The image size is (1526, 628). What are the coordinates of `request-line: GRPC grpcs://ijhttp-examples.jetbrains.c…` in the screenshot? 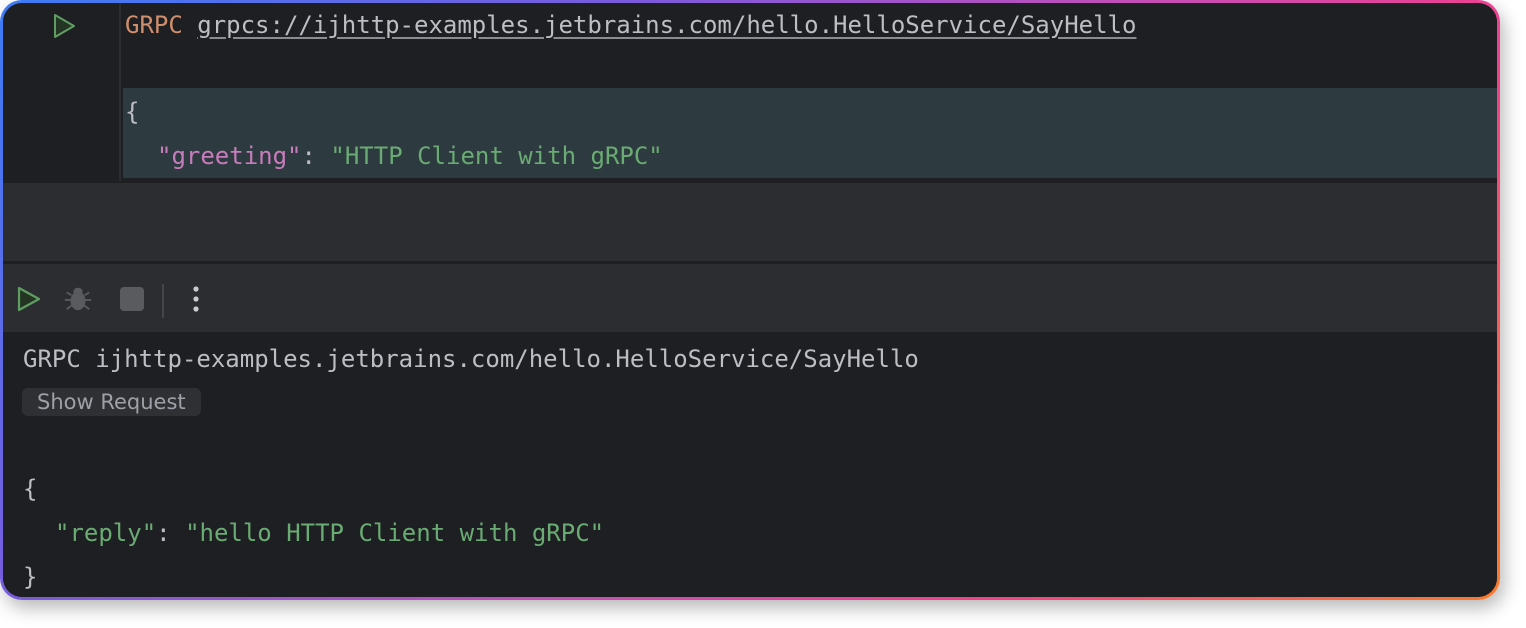 It's located at (630, 25).